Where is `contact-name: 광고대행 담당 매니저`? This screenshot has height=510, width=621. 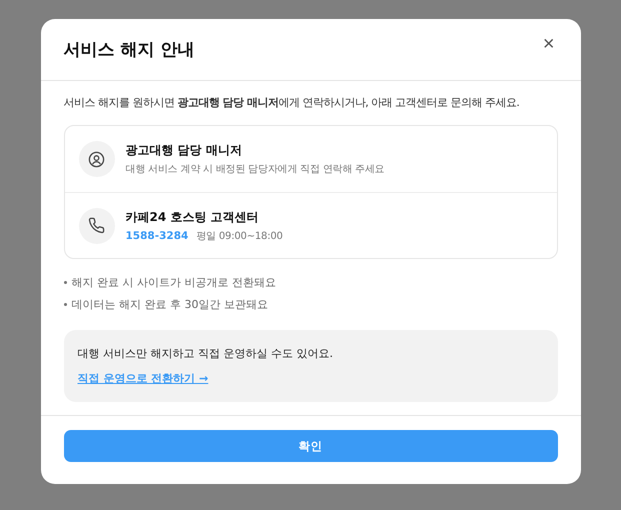 contact-name: 광고대행 담당 매니저 is located at coordinates (184, 150).